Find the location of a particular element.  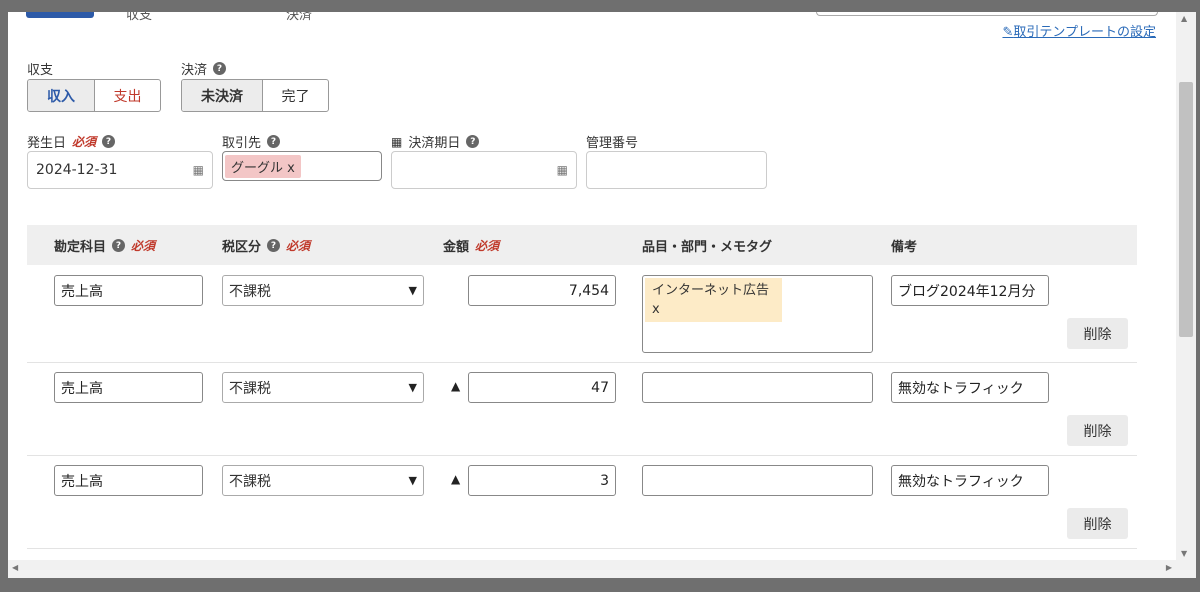

tax-header: 税区分 ? 必須 is located at coordinates (266, 247).